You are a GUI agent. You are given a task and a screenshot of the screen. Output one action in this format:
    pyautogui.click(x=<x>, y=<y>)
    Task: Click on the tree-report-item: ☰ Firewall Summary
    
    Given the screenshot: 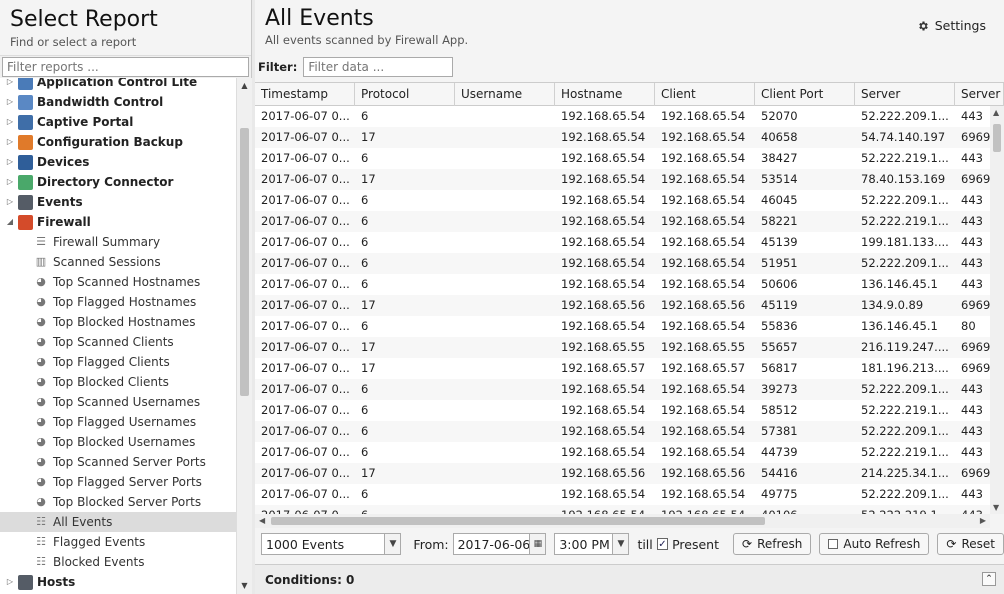 What is the action you would take?
    pyautogui.click(x=118, y=242)
    